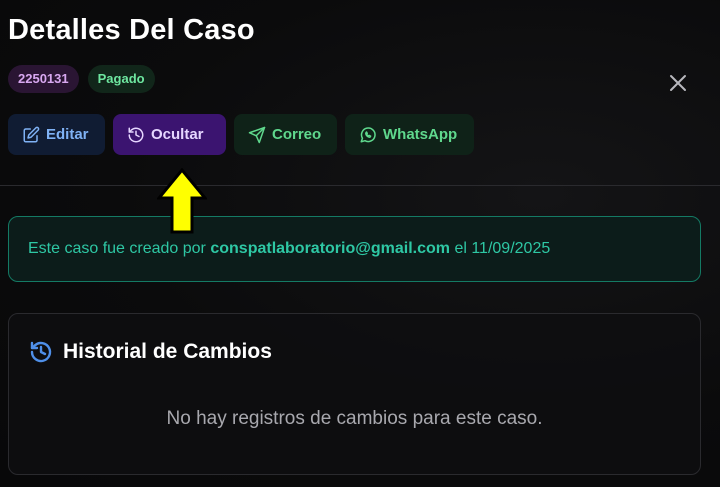 The width and height of the screenshot is (720, 487). I want to click on whatsapp-icon, so click(368, 134).